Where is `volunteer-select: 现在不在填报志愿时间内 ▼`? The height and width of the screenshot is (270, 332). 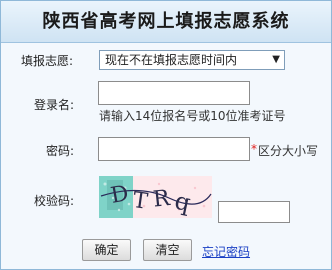
volunteer-select: 现在不在填报志愿时间内 ▼ is located at coordinates (192, 60).